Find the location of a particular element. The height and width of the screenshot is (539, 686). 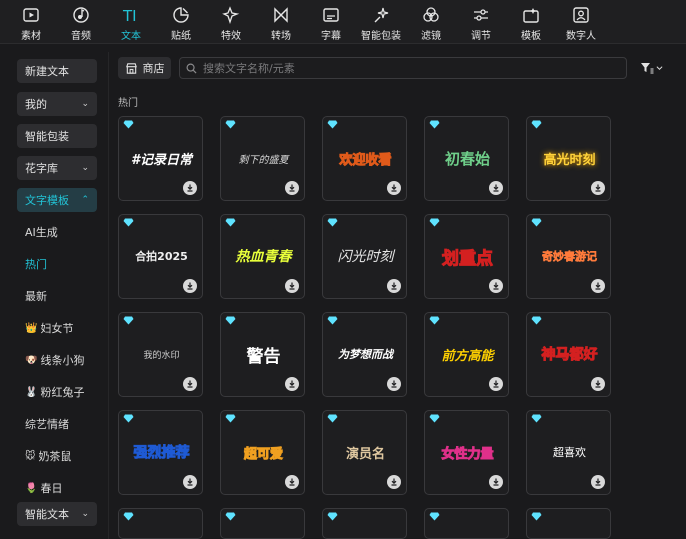

sidebar-item-womens-day: 👑 妇女节 is located at coordinates (49, 328).